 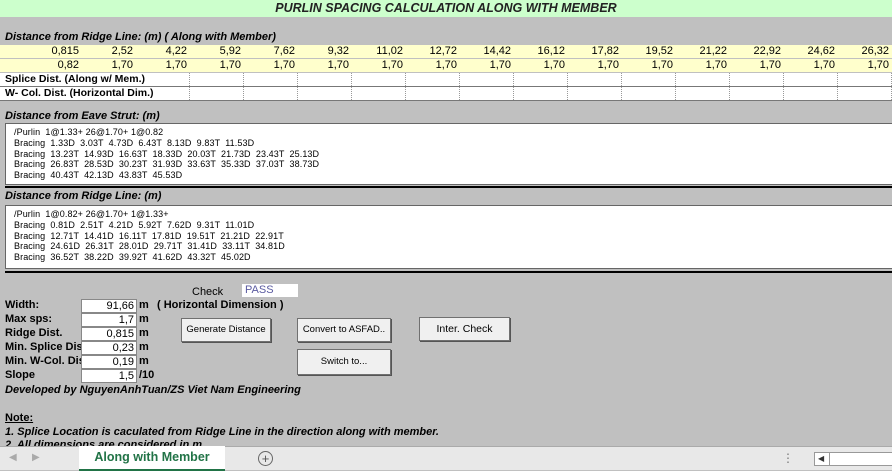 What do you see at coordinates (208, 292) in the screenshot?
I see `check-label: Check` at bounding box center [208, 292].